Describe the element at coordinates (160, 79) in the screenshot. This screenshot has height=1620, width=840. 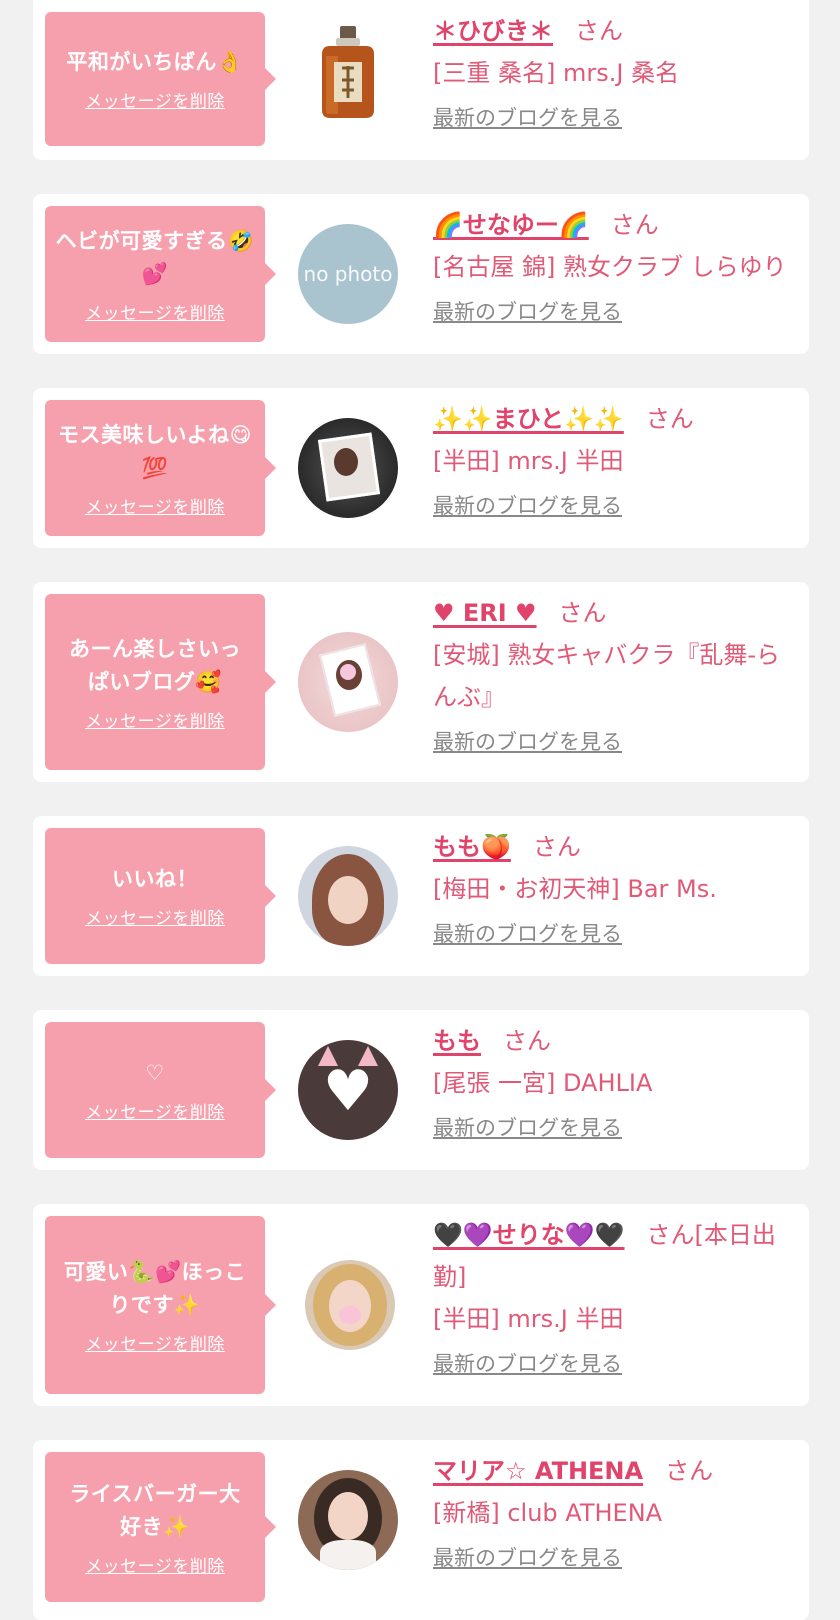
I see `message-bubble: 平和がいちばん👌 メッセージを削除` at that location.